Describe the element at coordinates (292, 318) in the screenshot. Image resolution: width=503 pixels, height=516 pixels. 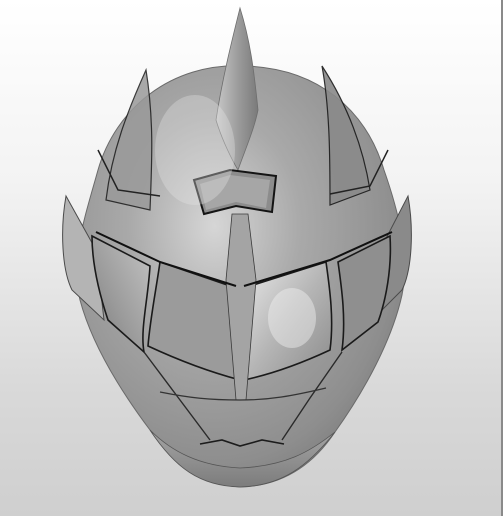
I see `visor-highlight` at that location.